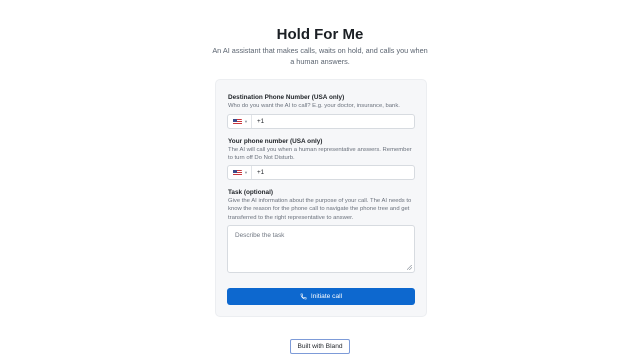 Image resolution: width=640 pixels, height=360 pixels. What do you see at coordinates (275, 141) in the screenshot?
I see `your-phone-label: Your phone number (USA only)` at bounding box center [275, 141].